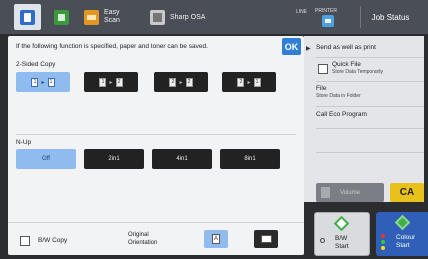 Image resolution: width=428 pixels, height=259 pixels. What do you see at coordinates (346, 47) in the screenshot?
I see `send-as-well-as-print-label: Send as well as print` at bounding box center [346, 47].